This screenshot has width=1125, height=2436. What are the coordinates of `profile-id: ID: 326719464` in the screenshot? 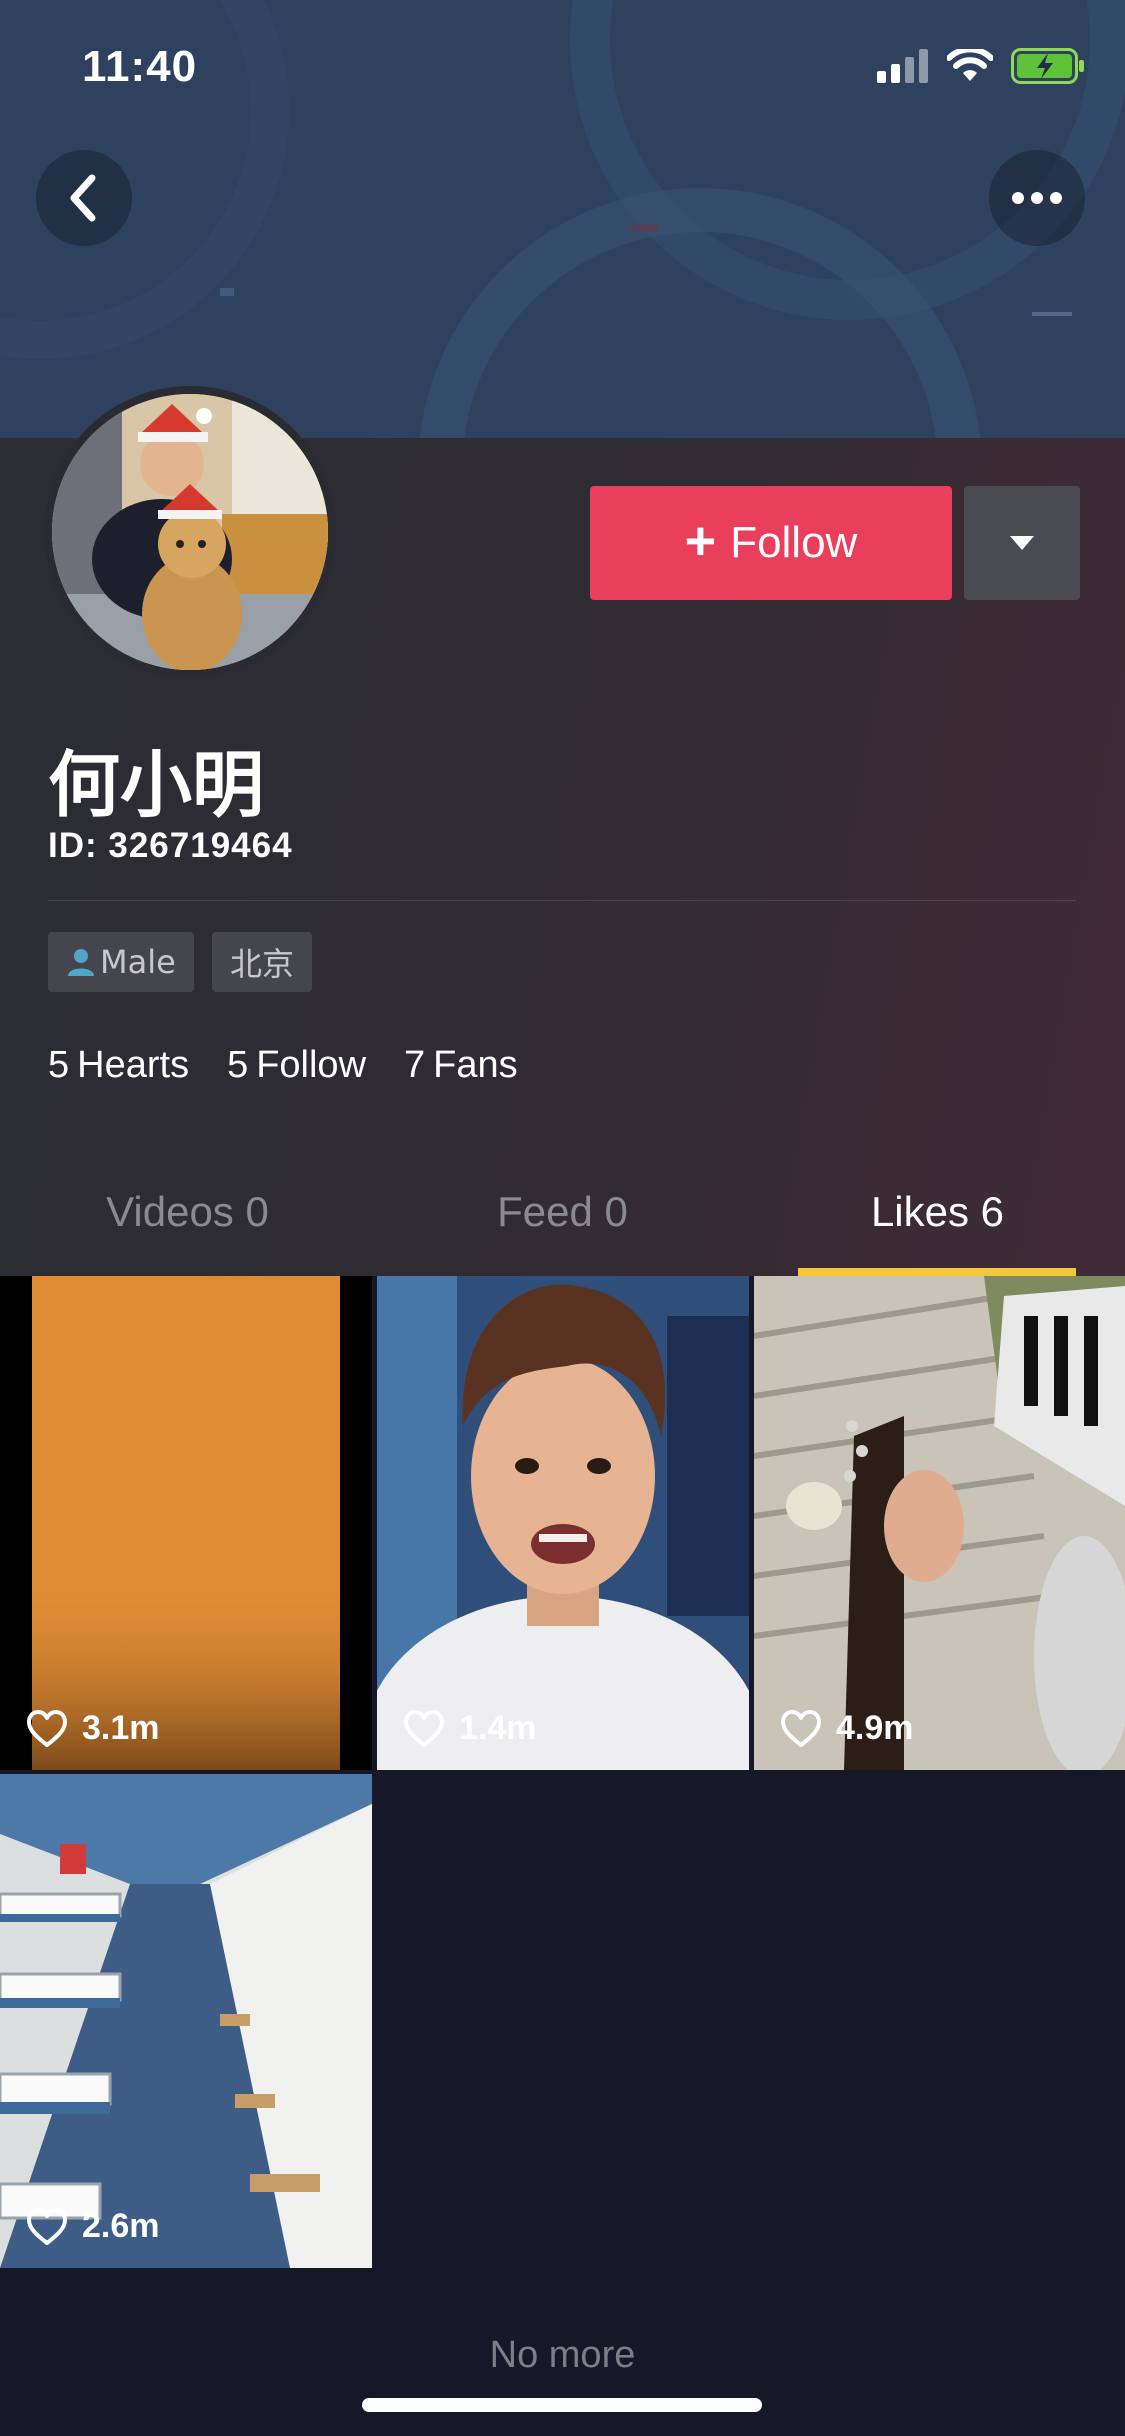 It's located at (170, 845).